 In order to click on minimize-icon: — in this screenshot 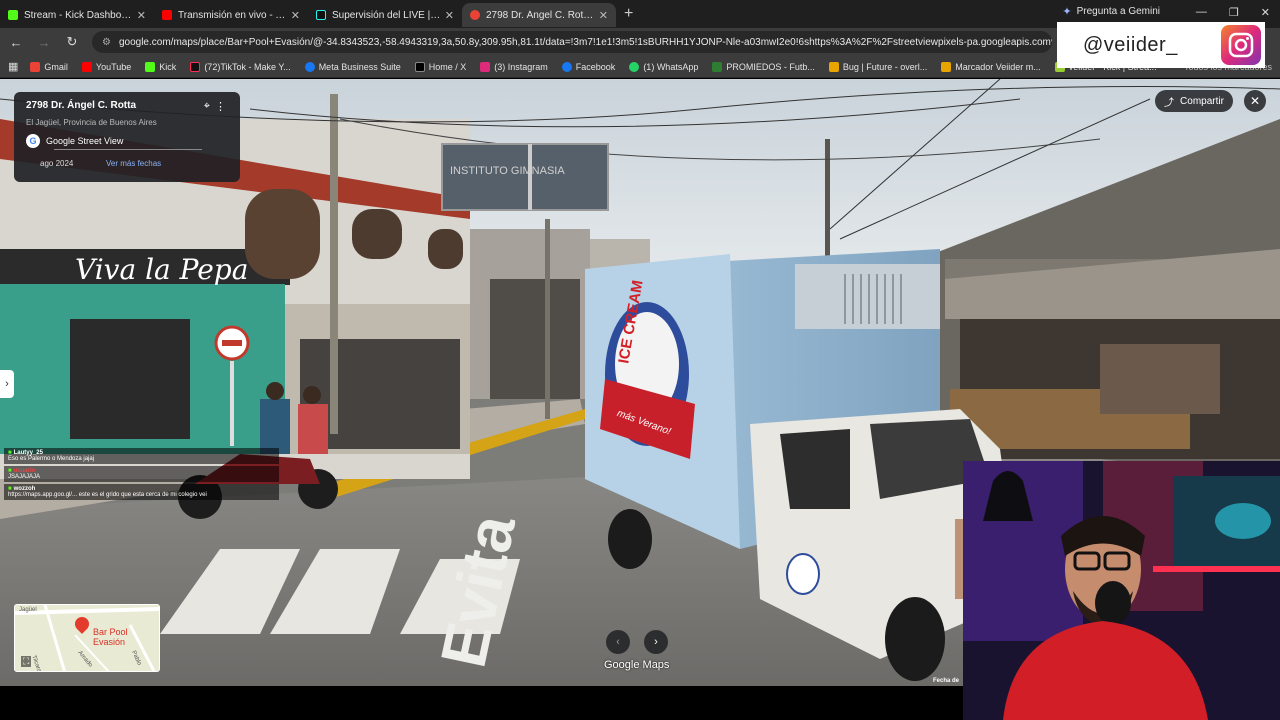, I will do `click(1201, 12)`.